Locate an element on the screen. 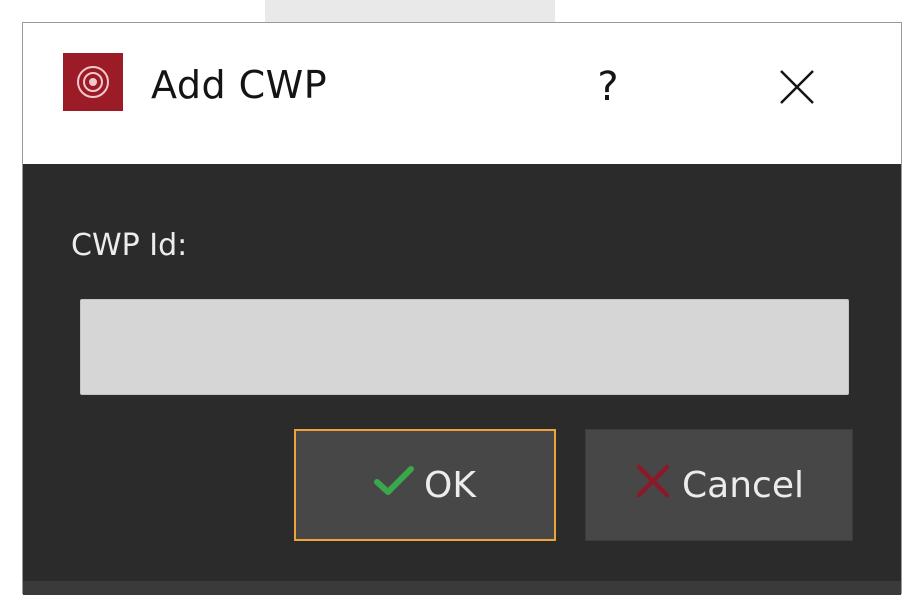 This screenshot has width=911, height=601. dialog-bottom-edge is located at coordinates (462, 588).